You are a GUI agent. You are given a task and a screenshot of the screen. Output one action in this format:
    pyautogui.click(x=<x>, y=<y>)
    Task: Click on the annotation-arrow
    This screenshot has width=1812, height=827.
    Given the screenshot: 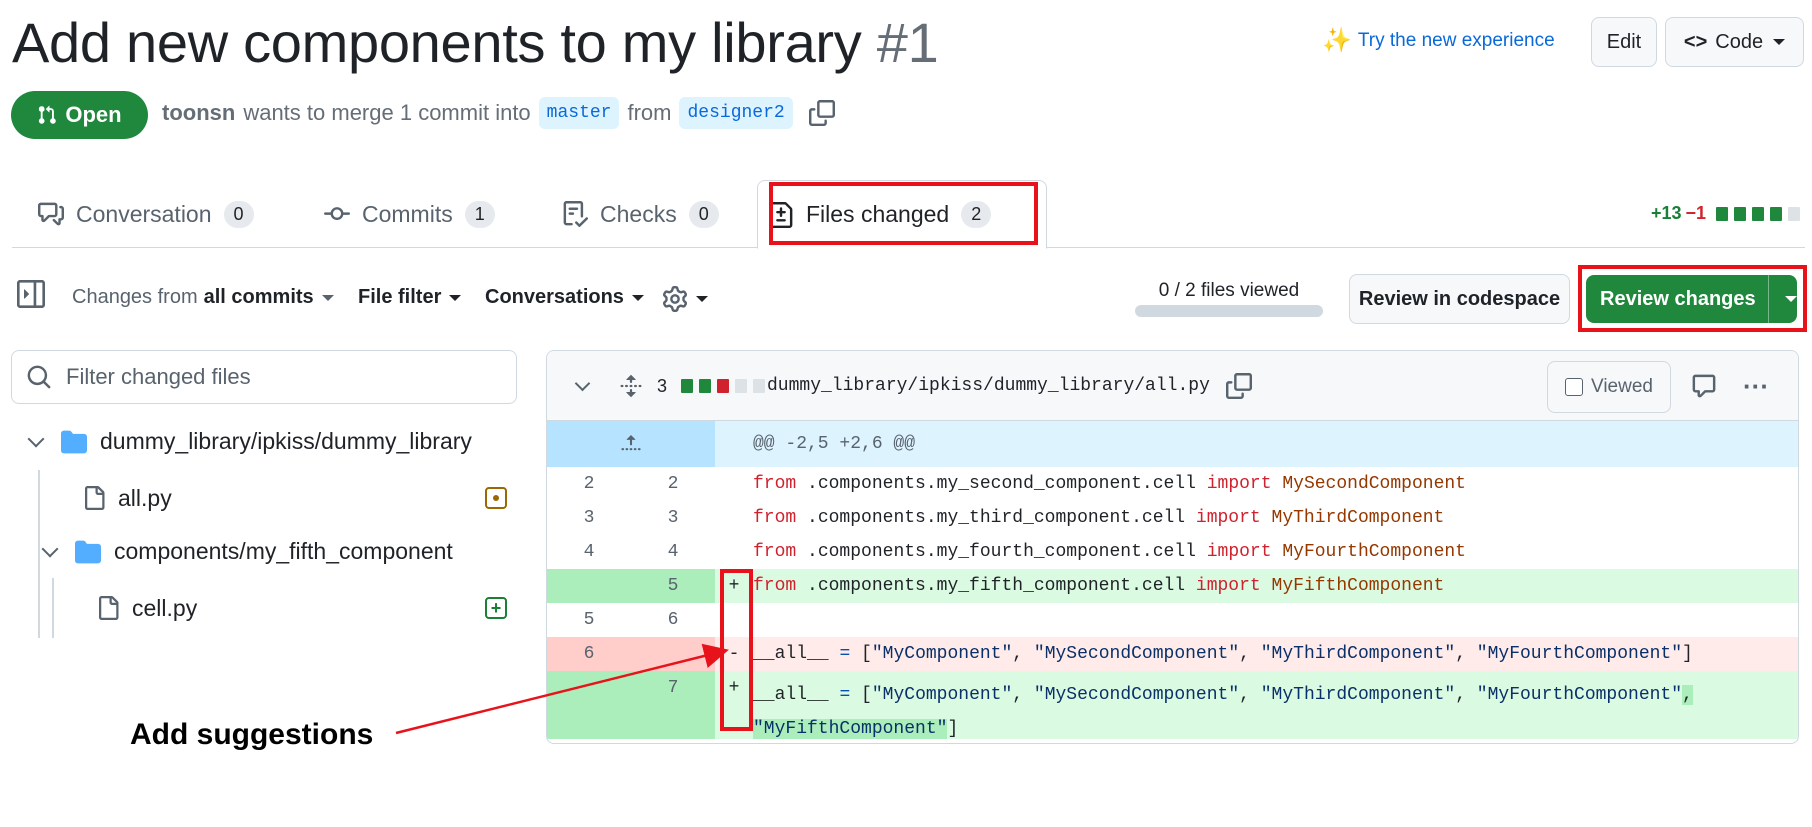 What is the action you would take?
    pyautogui.click(x=562, y=689)
    